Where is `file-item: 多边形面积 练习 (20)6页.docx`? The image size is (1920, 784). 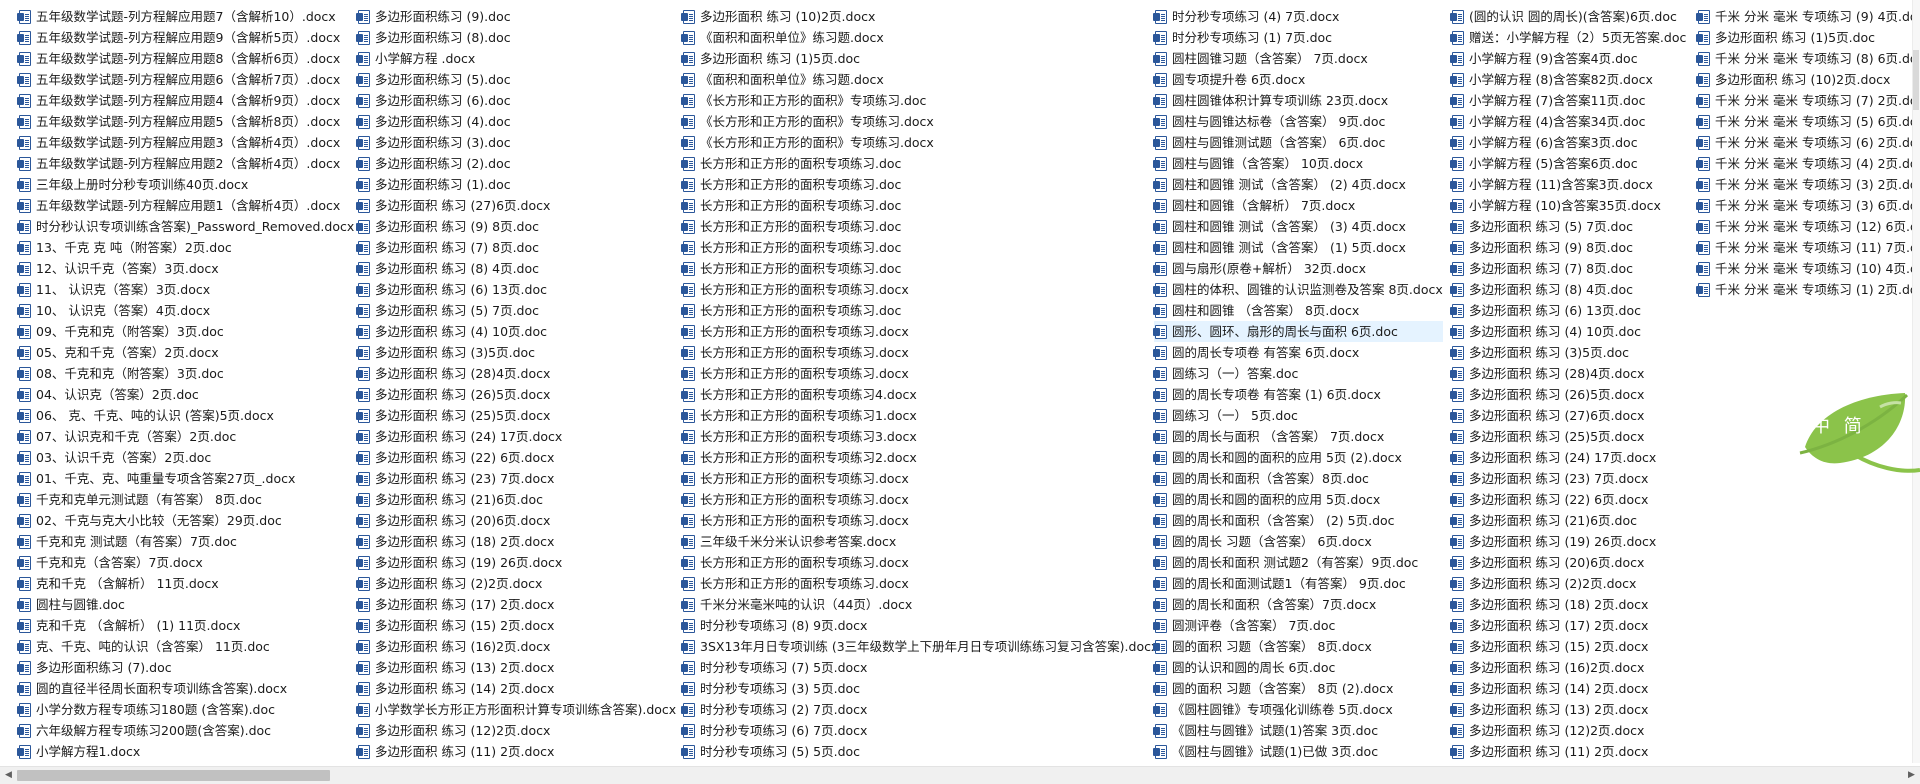
file-item: 多边形面积 练习 (20)6页.docx is located at coordinates (1568, 562).